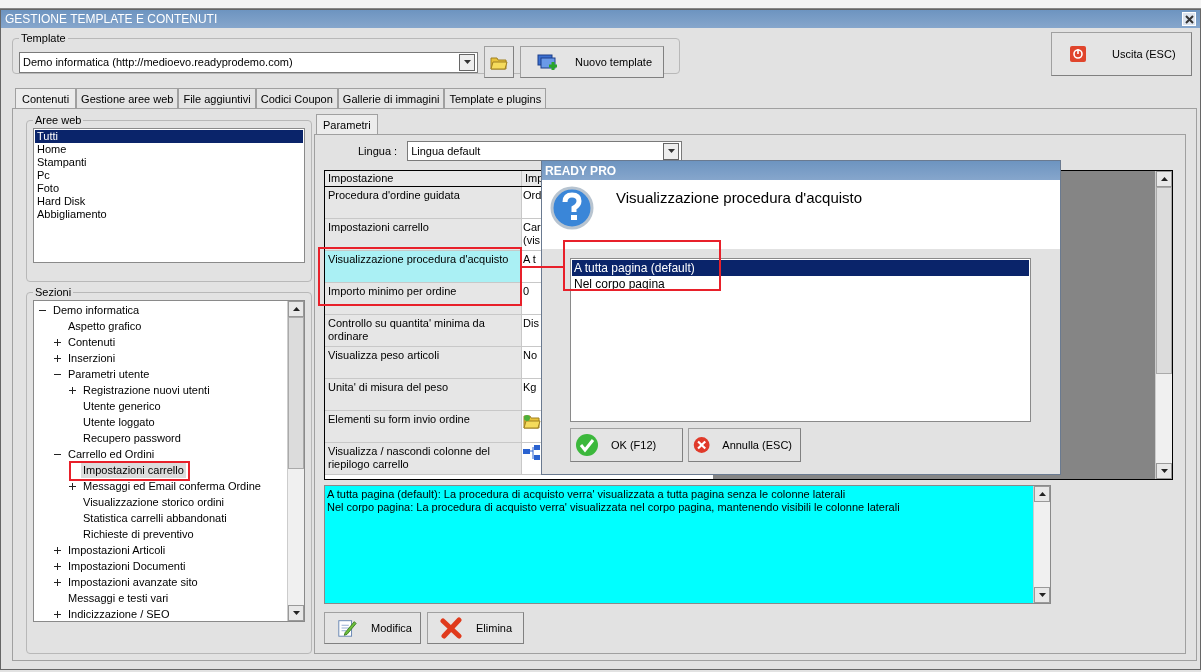 This screenshot has width=1201, height=672. What do you see at coordinates (744, 445) in the screenshot?
I see `cancel-button: Annulla (ESC)` at bounding box center [744, 445].